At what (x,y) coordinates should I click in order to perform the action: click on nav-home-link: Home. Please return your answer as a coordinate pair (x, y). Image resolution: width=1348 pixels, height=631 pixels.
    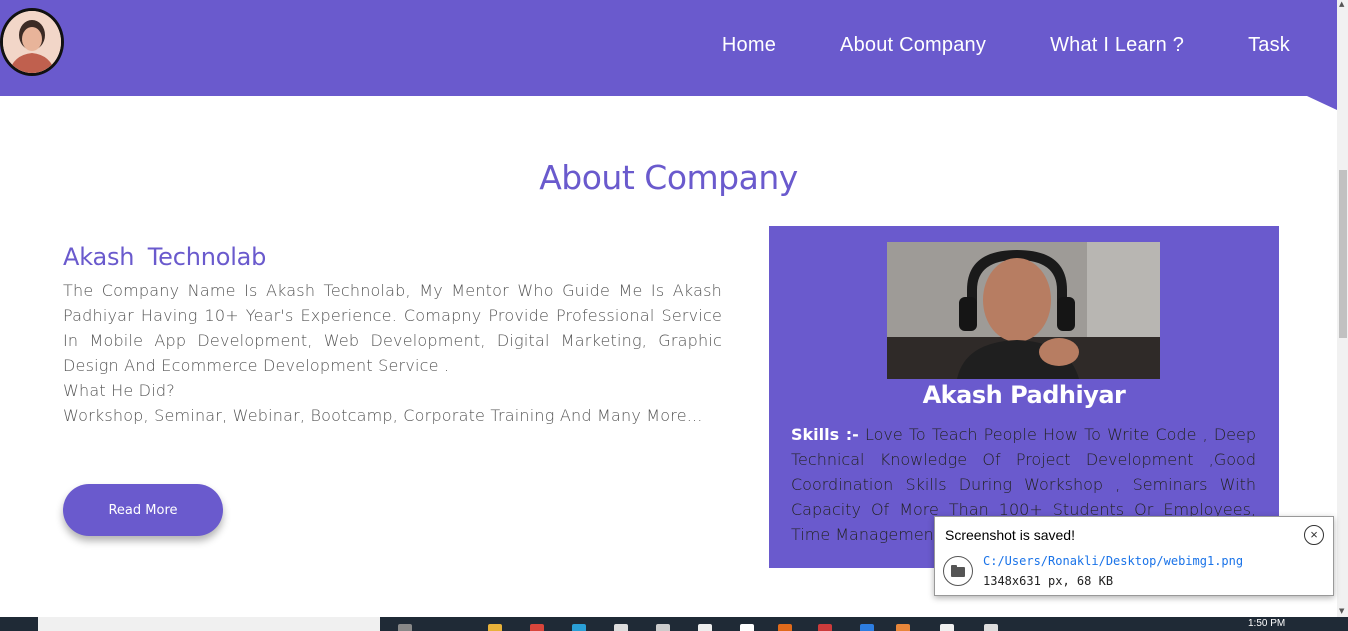
    Looking at the image, I should click on (749, 45).